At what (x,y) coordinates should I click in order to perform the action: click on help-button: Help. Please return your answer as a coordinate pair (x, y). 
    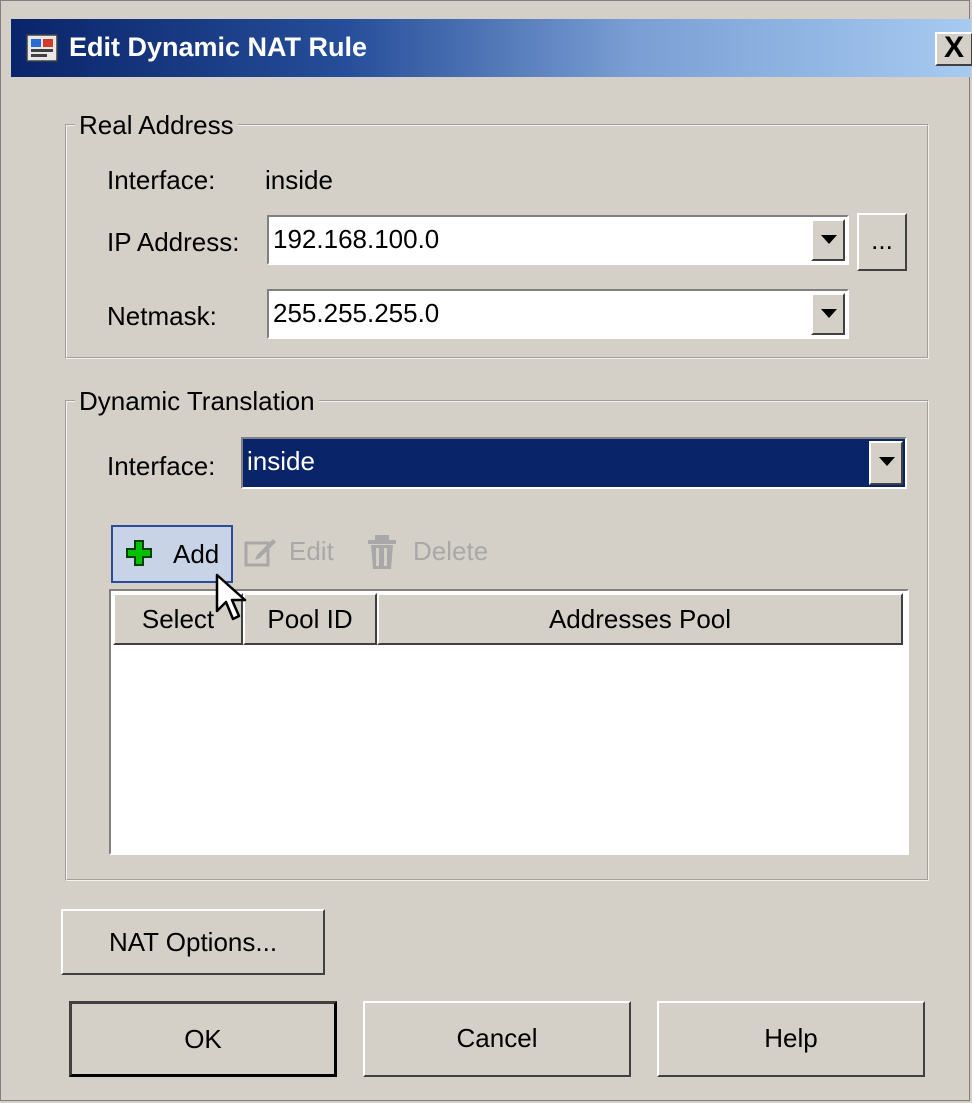
    Looking at the image, I should click on (791, 1039).